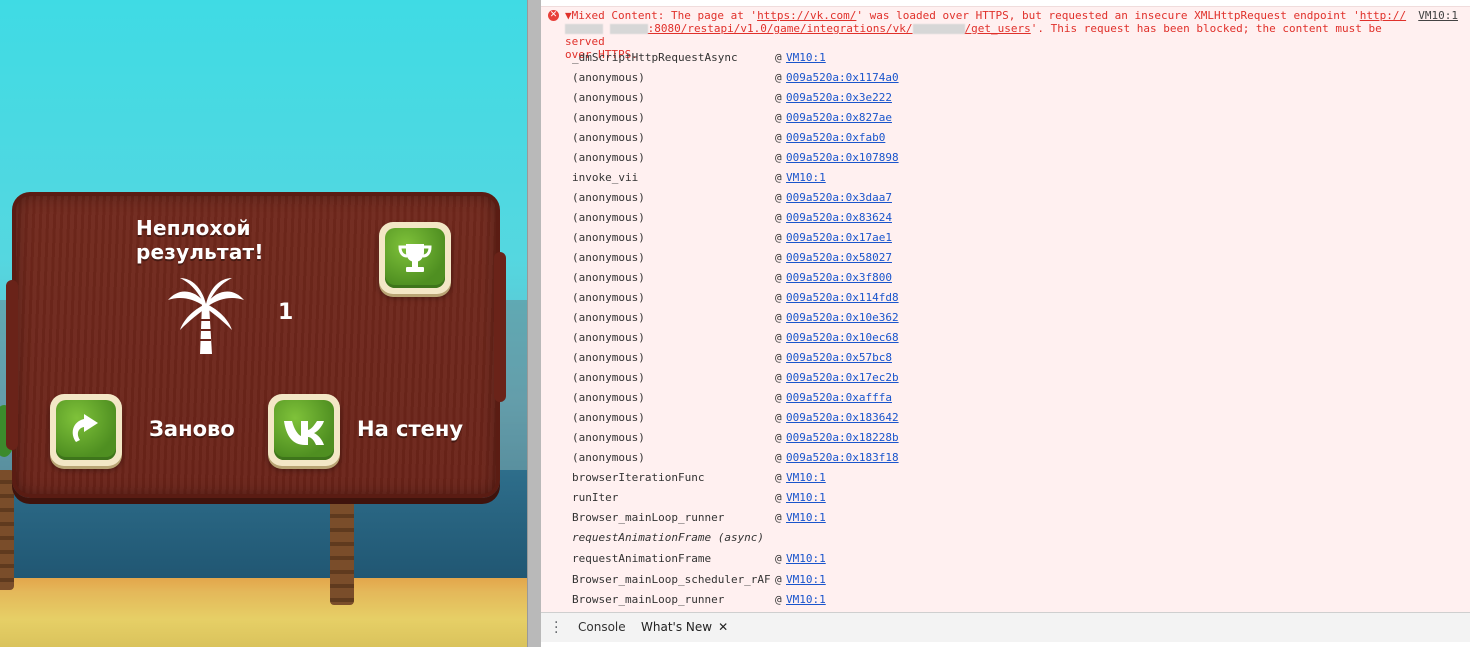  What do you see at coordinates (685, 628) in the screenshot?
I see `tab-whats-new: What's New ✕` at bounding box center [685, 628].